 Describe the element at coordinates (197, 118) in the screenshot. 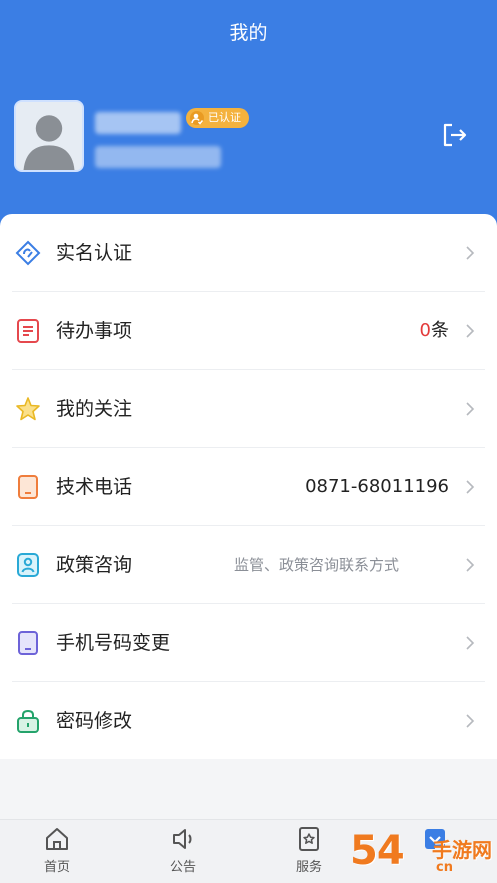

I see `verified-icon` at that location.